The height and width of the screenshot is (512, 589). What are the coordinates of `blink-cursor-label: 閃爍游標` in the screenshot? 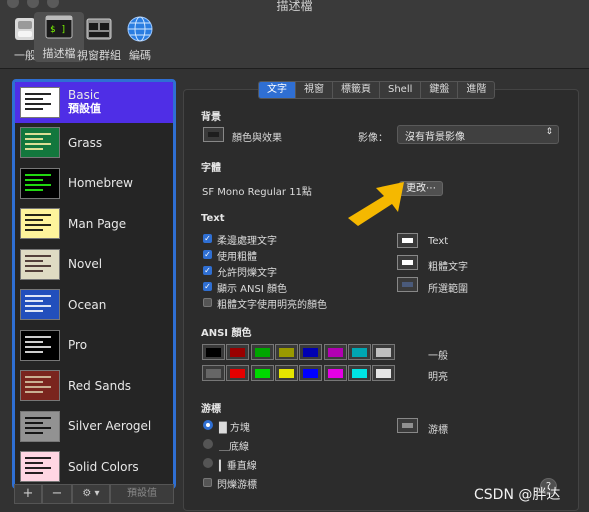 It's located at (237, 485).